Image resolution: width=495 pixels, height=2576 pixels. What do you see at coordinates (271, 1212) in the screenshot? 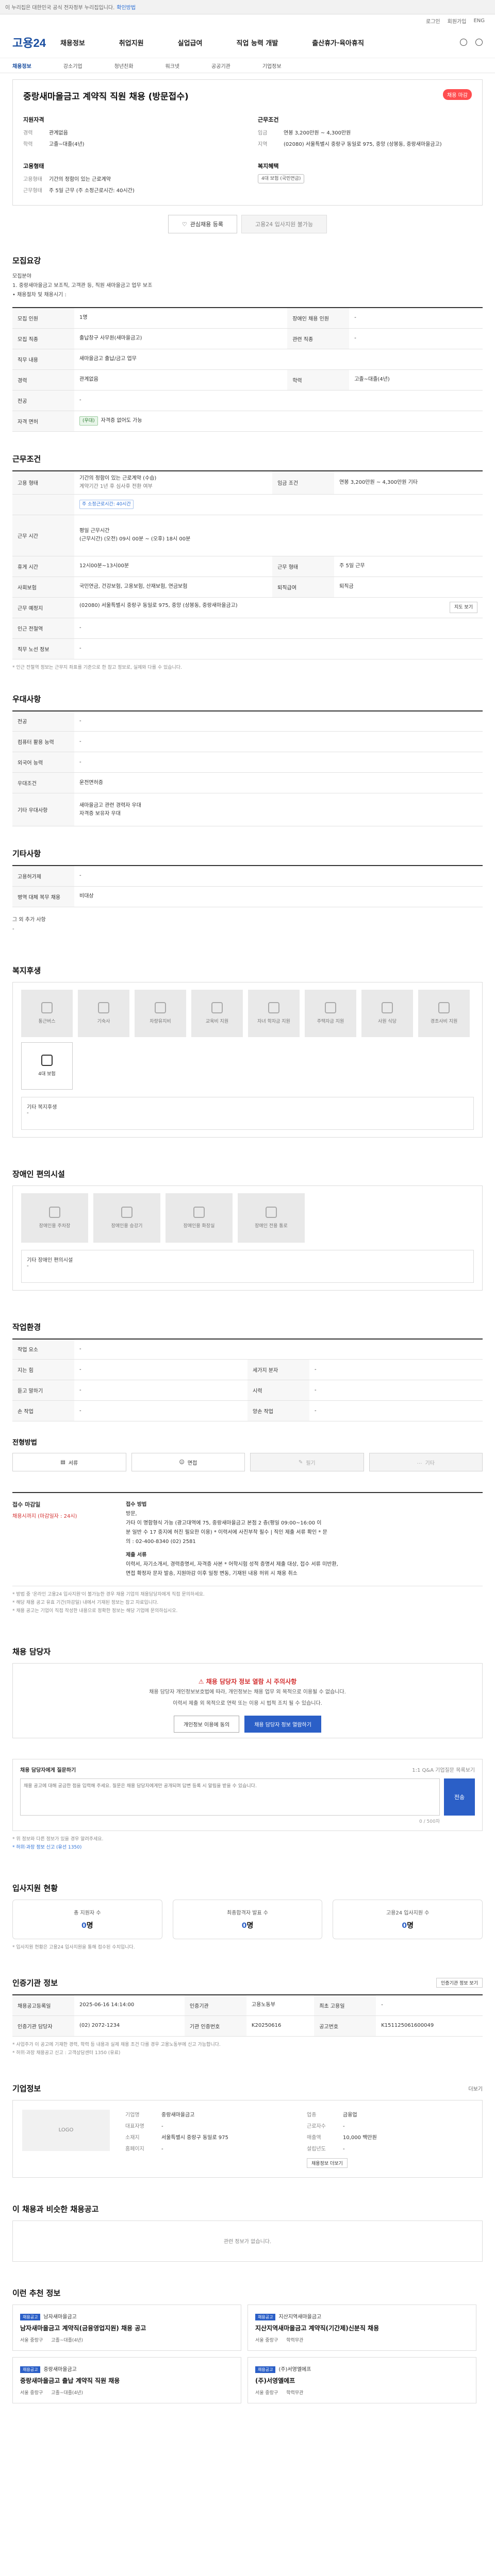
I see `wheelchair-icon` at bounding box center [271, 1212].